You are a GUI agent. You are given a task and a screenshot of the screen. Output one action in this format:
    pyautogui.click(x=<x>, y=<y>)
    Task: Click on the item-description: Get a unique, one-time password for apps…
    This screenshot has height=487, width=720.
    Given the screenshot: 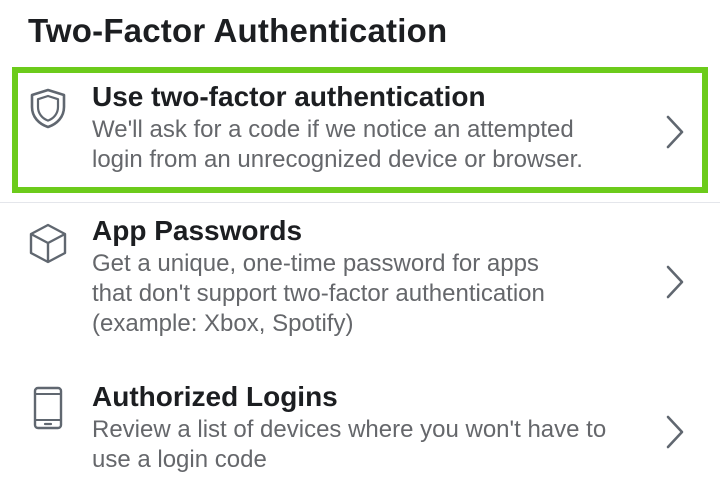 What is the action you would take?
    pyautogui.click(x=376, y=294)
    